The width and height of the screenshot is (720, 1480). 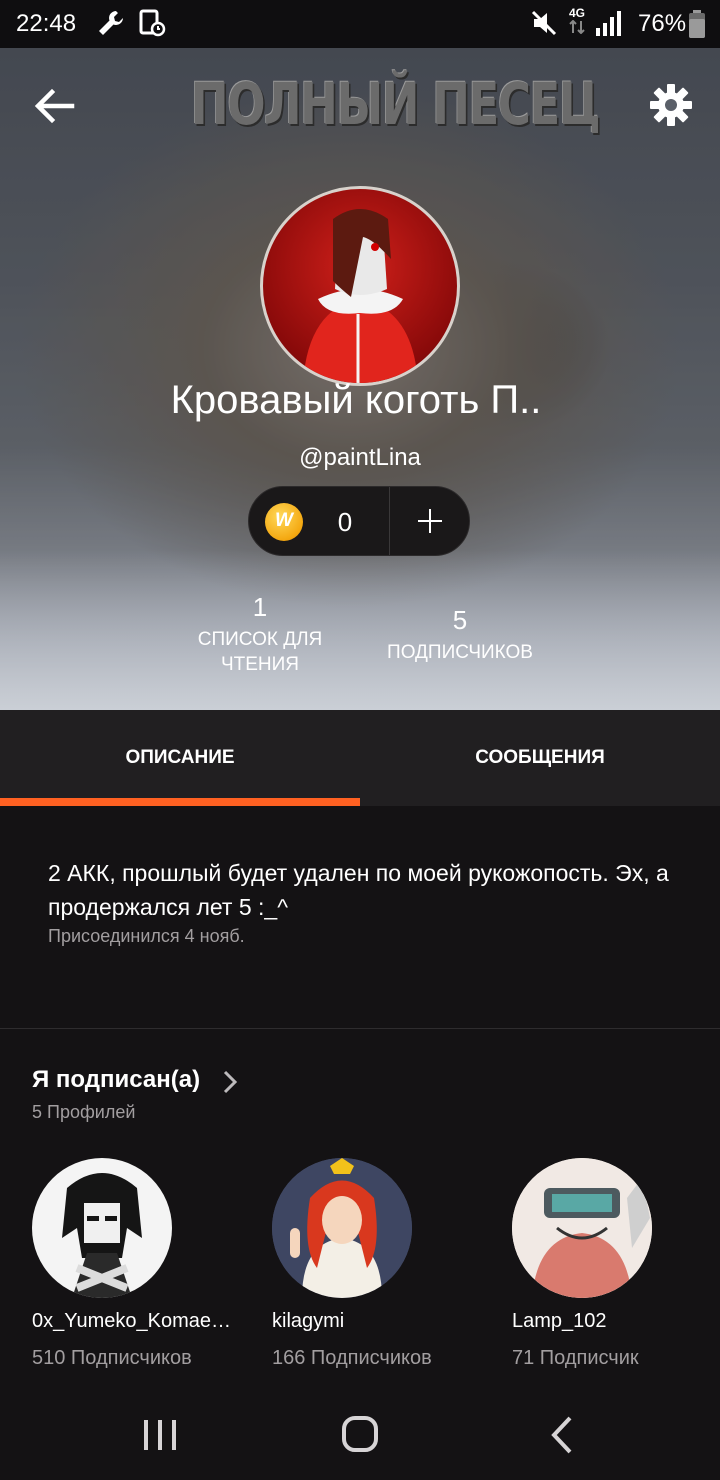 I want to click on reading-list-label-2: ЧТЕНИЯ, so click(x=260, y=664).